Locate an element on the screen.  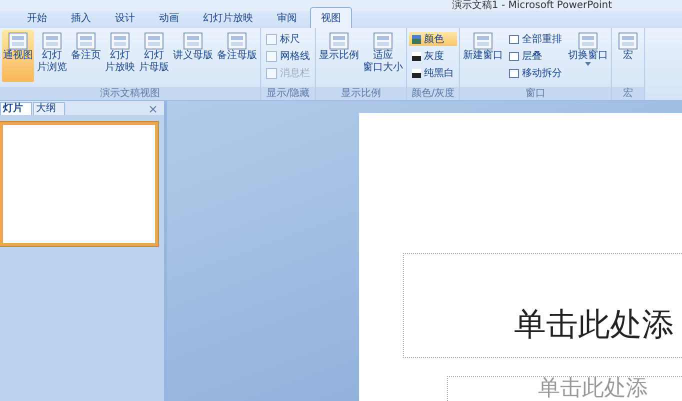
ribbon-tab: 审阅 is located at coordinates (287, 17).